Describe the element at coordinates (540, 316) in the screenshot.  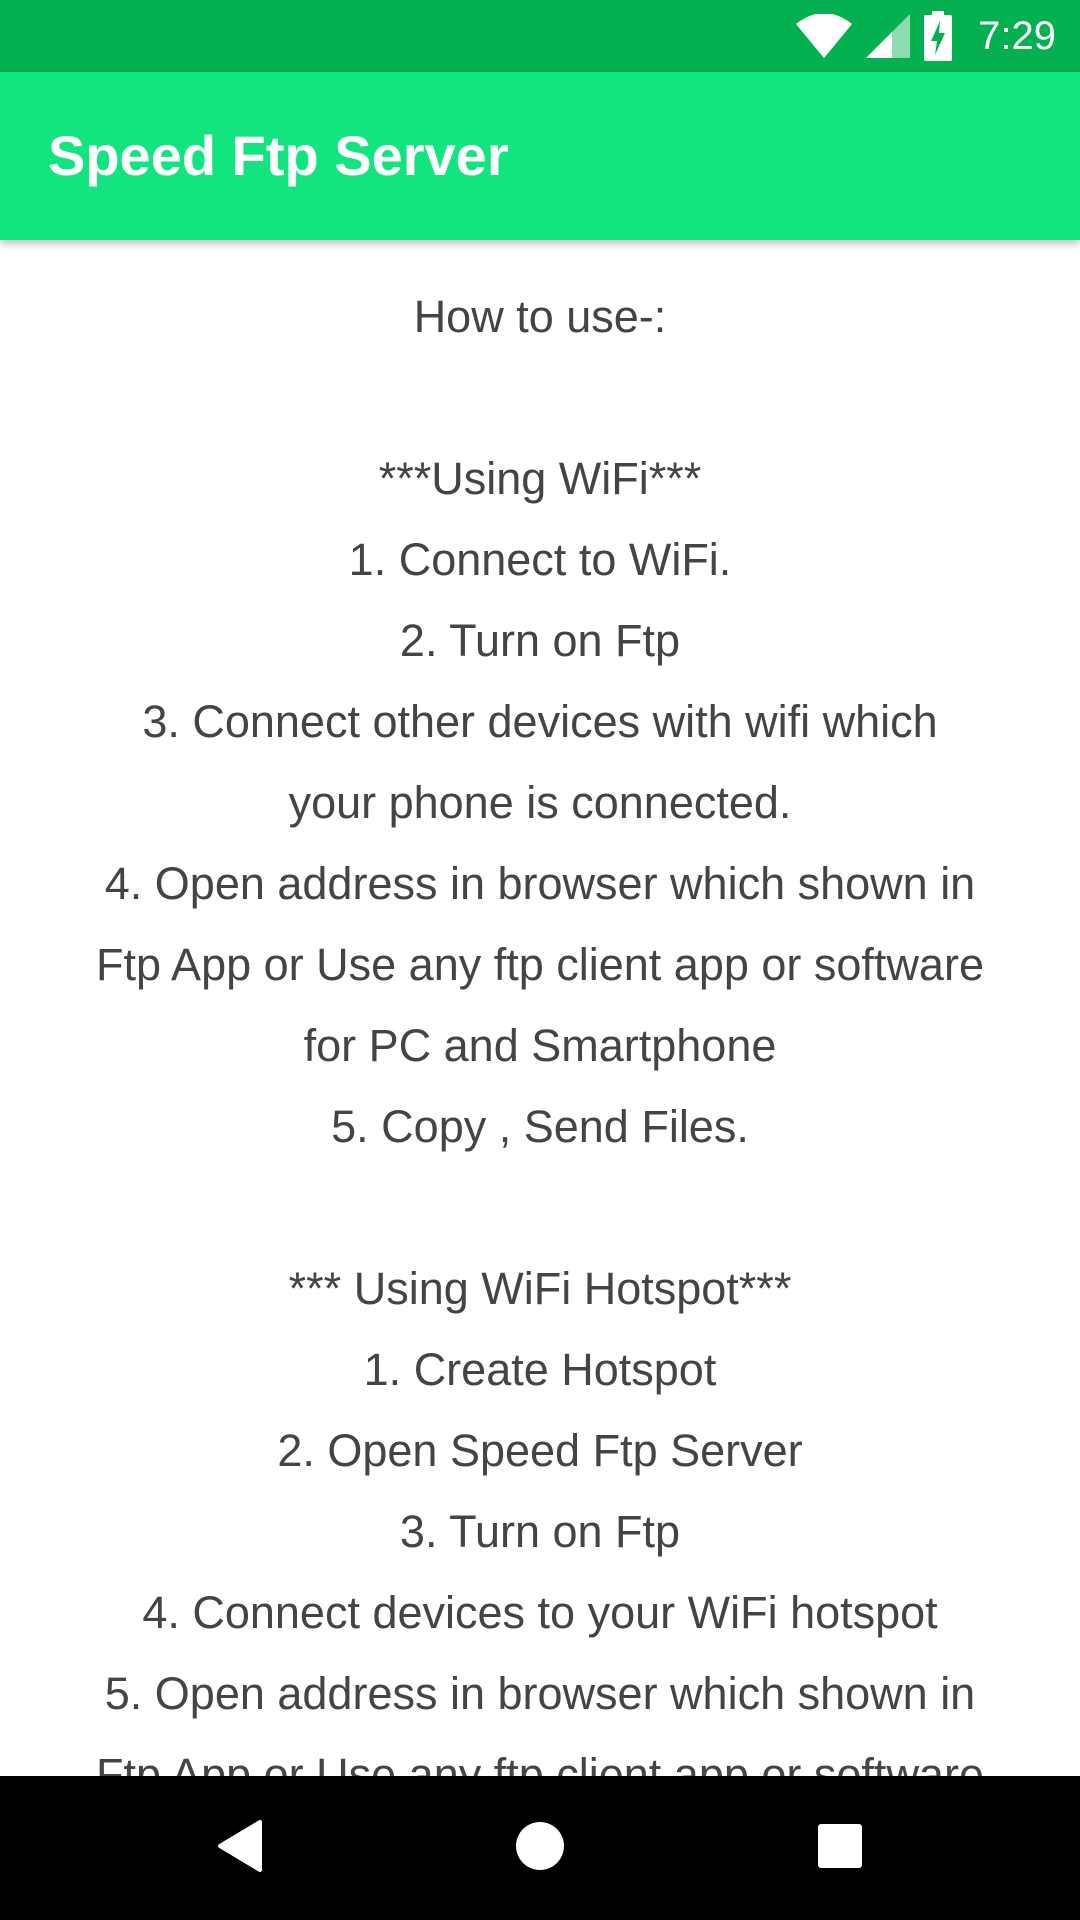
I see `instructions-heading: How to use-:` at that location.